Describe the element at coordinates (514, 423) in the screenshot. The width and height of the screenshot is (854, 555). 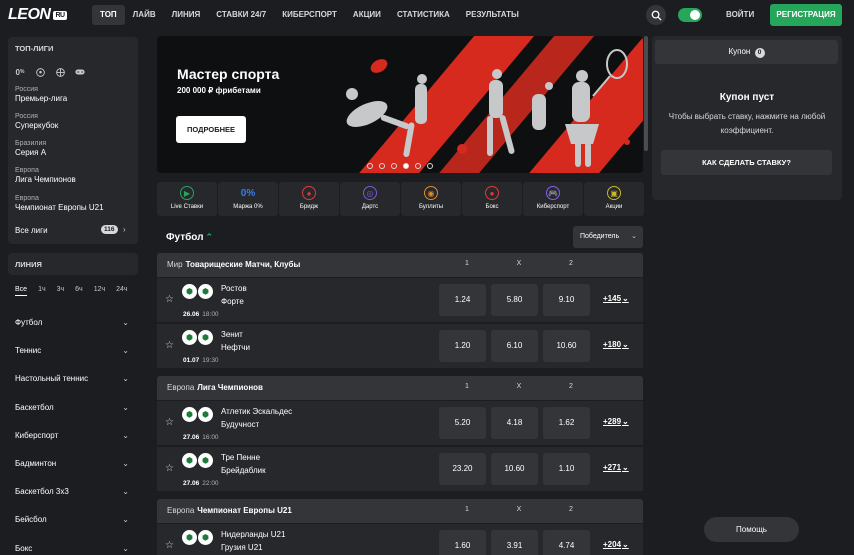
I see `odds-button: 4.18` at that location.